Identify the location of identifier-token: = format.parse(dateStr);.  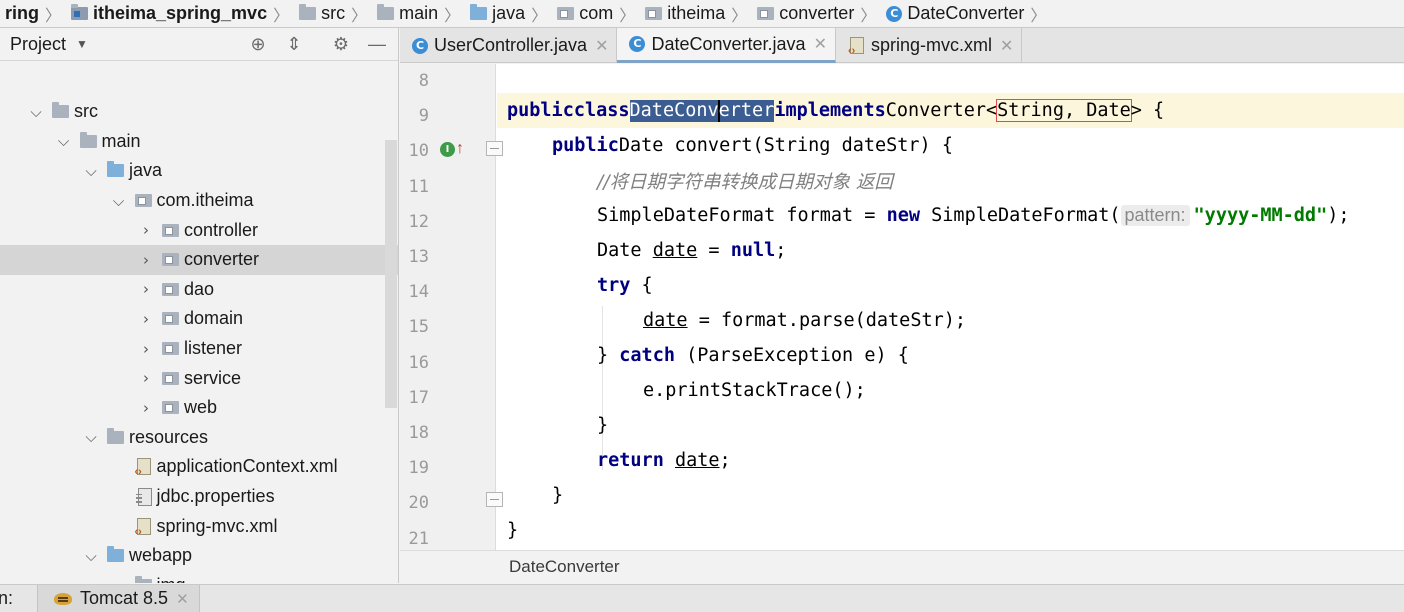
(827, 320).